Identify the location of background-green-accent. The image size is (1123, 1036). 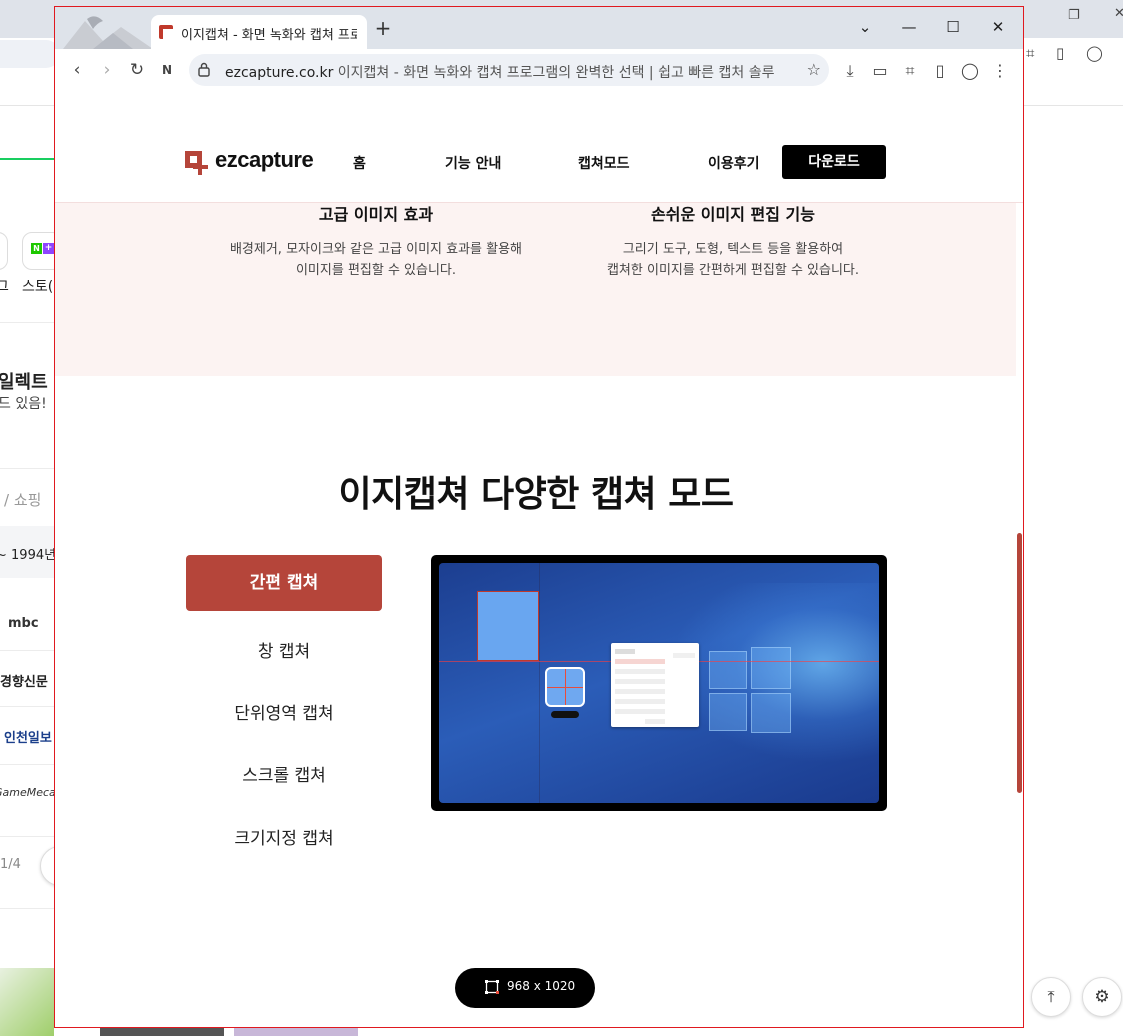
(28, 159).